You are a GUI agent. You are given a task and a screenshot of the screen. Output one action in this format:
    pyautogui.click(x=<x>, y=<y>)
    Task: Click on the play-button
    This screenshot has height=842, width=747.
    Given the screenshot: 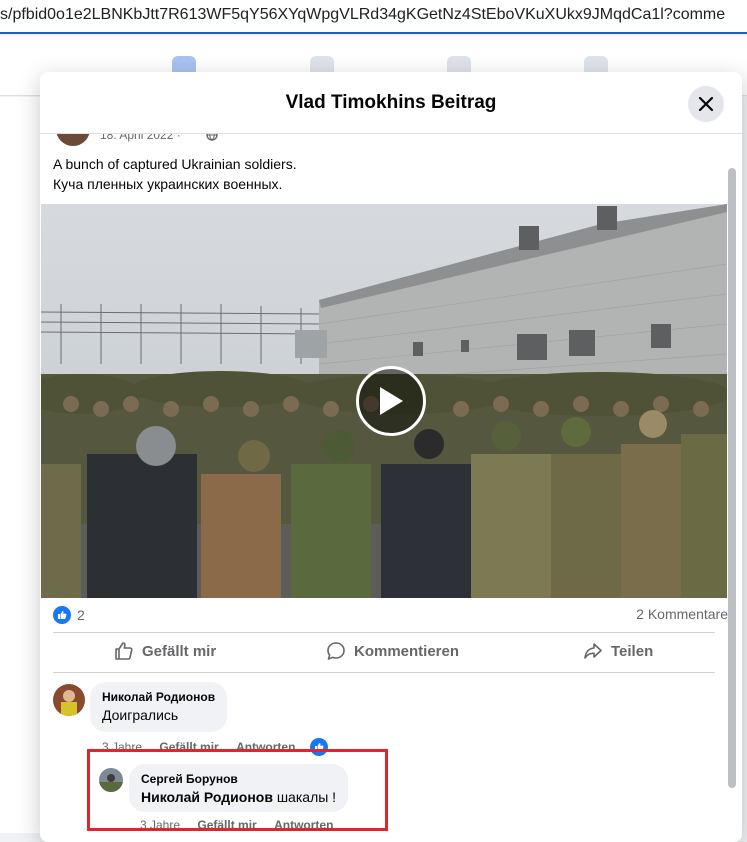 What is the action you would take?
    pyautogui.click(x=391, y=401)
    